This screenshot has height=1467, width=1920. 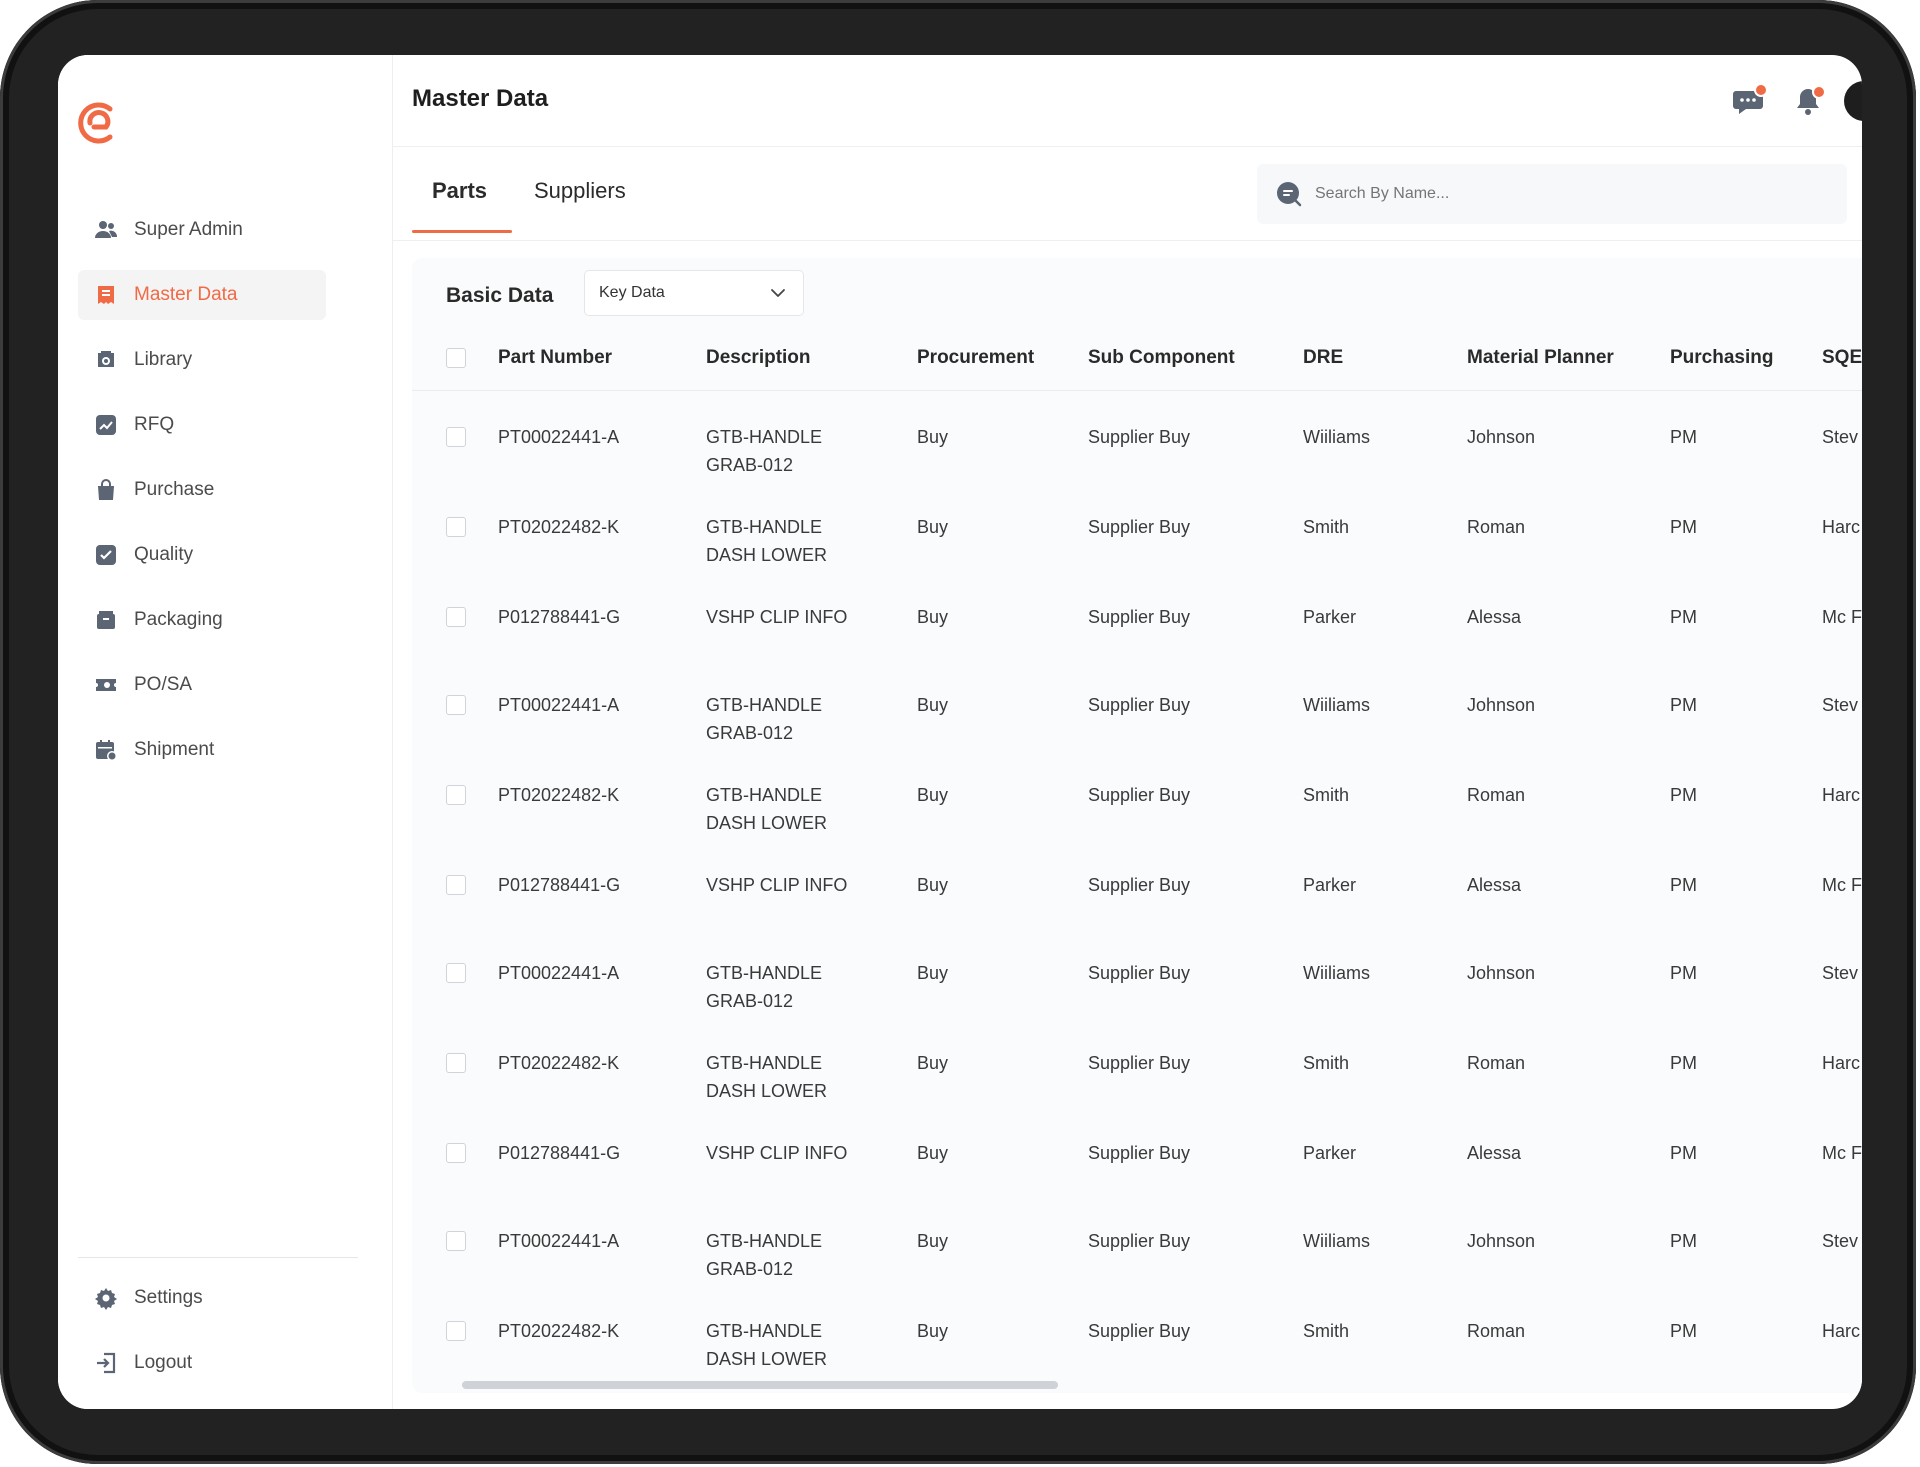 What do you see at coordinates (602, 358) in the screenshot?
I see `column-header-part-number: Part Number` at bounding box center [602, 358].